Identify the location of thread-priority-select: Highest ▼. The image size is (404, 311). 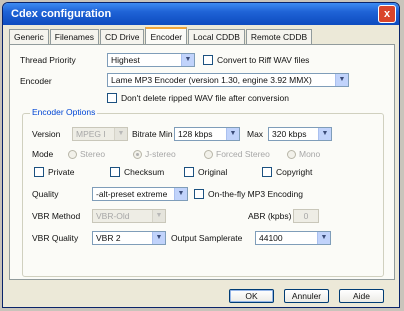
(151, 60).